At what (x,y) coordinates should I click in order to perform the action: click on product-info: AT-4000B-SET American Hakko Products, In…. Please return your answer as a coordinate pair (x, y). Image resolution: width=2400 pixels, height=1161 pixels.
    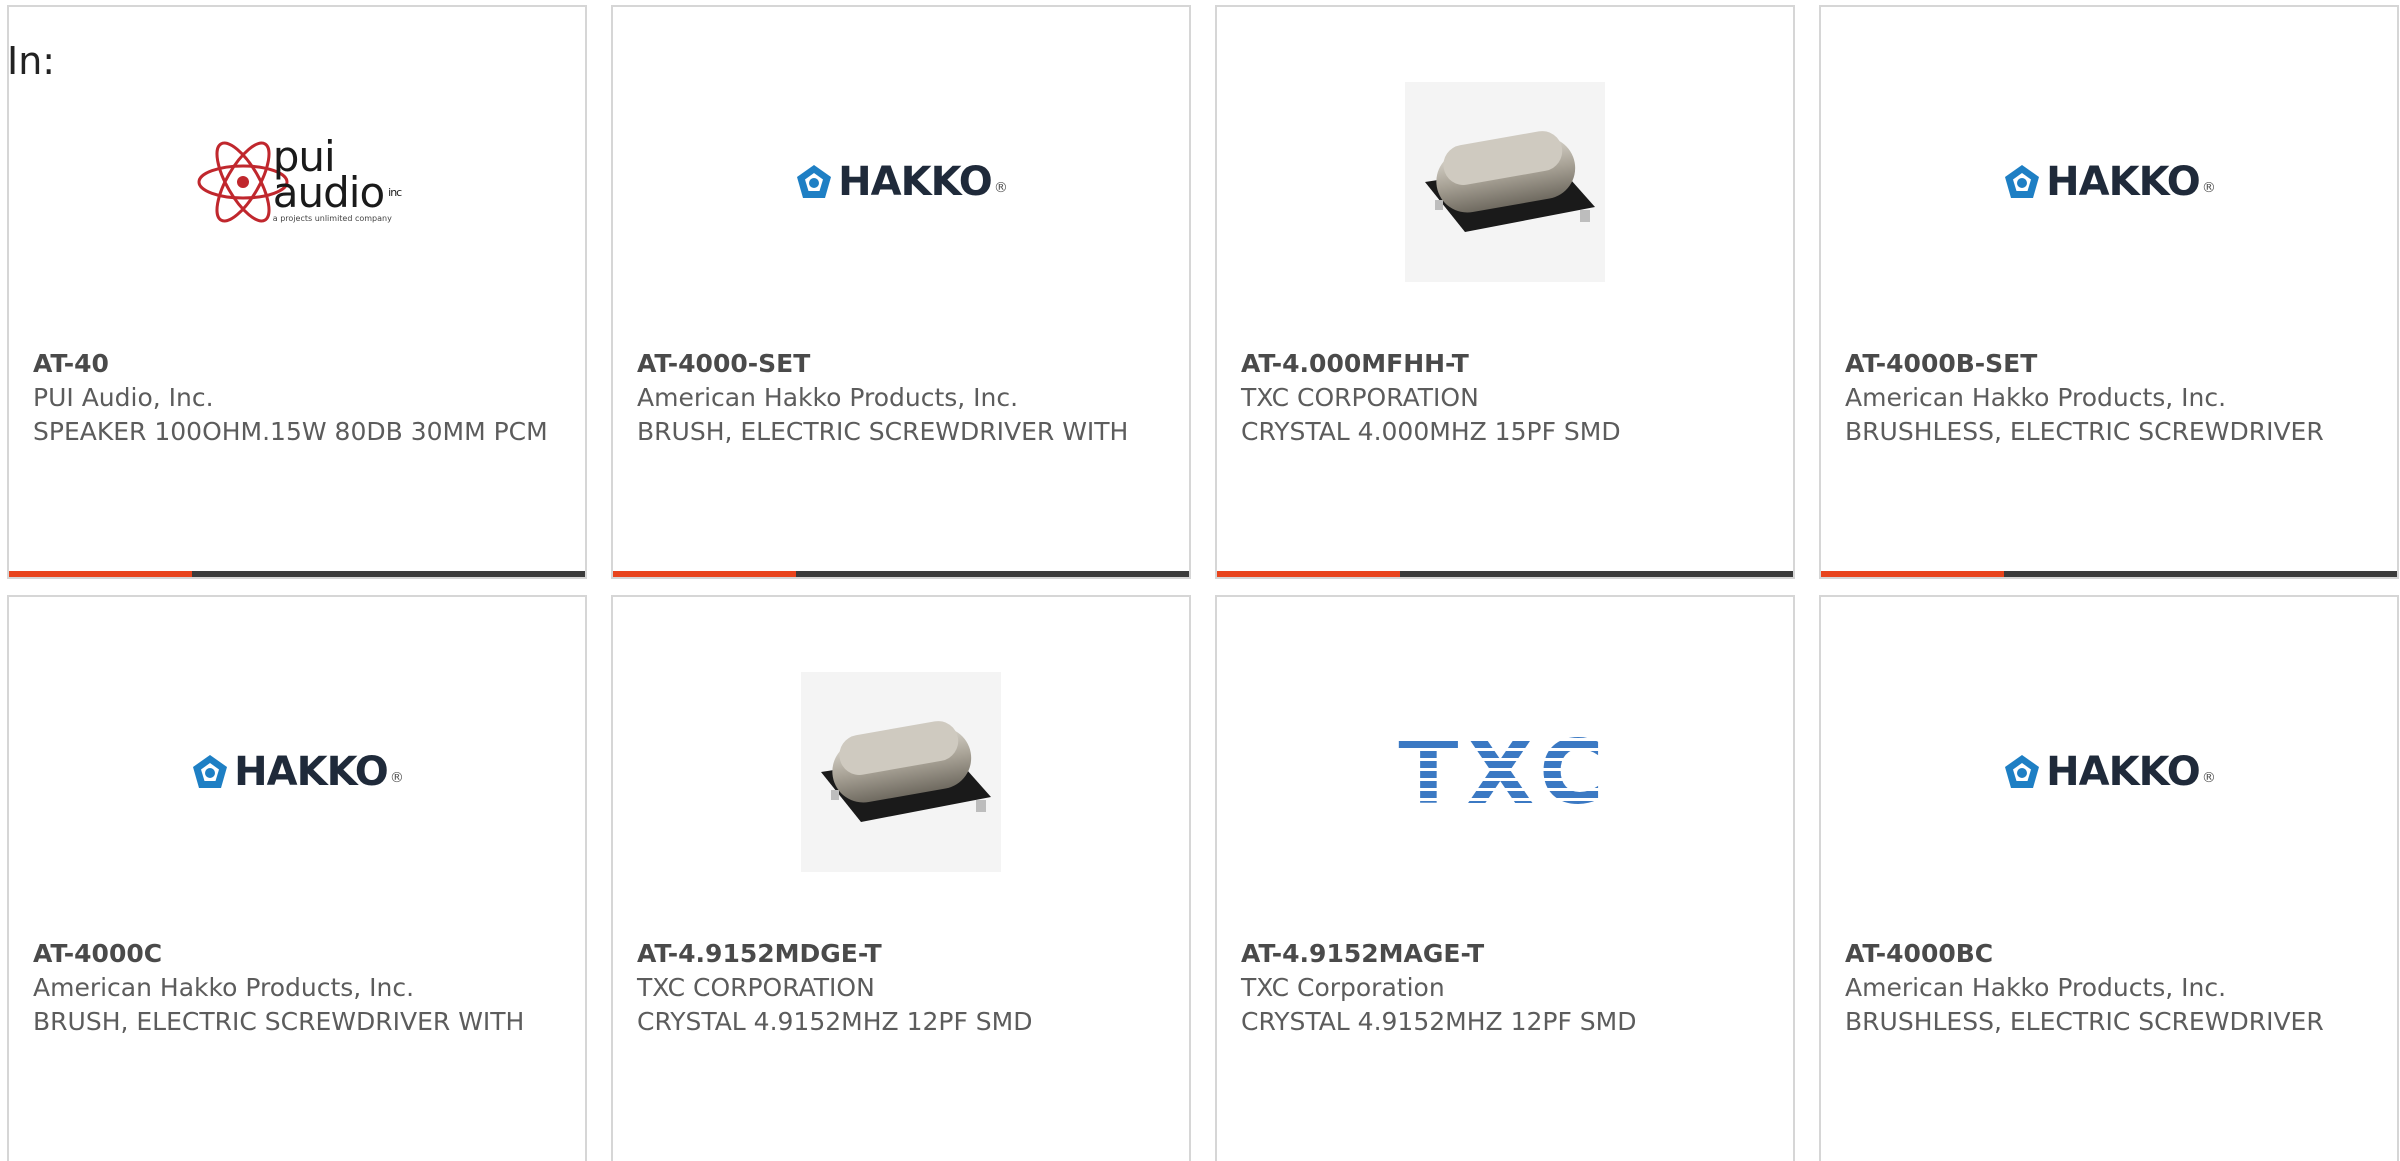
    Looking at the image, I should click on (2111, 398).